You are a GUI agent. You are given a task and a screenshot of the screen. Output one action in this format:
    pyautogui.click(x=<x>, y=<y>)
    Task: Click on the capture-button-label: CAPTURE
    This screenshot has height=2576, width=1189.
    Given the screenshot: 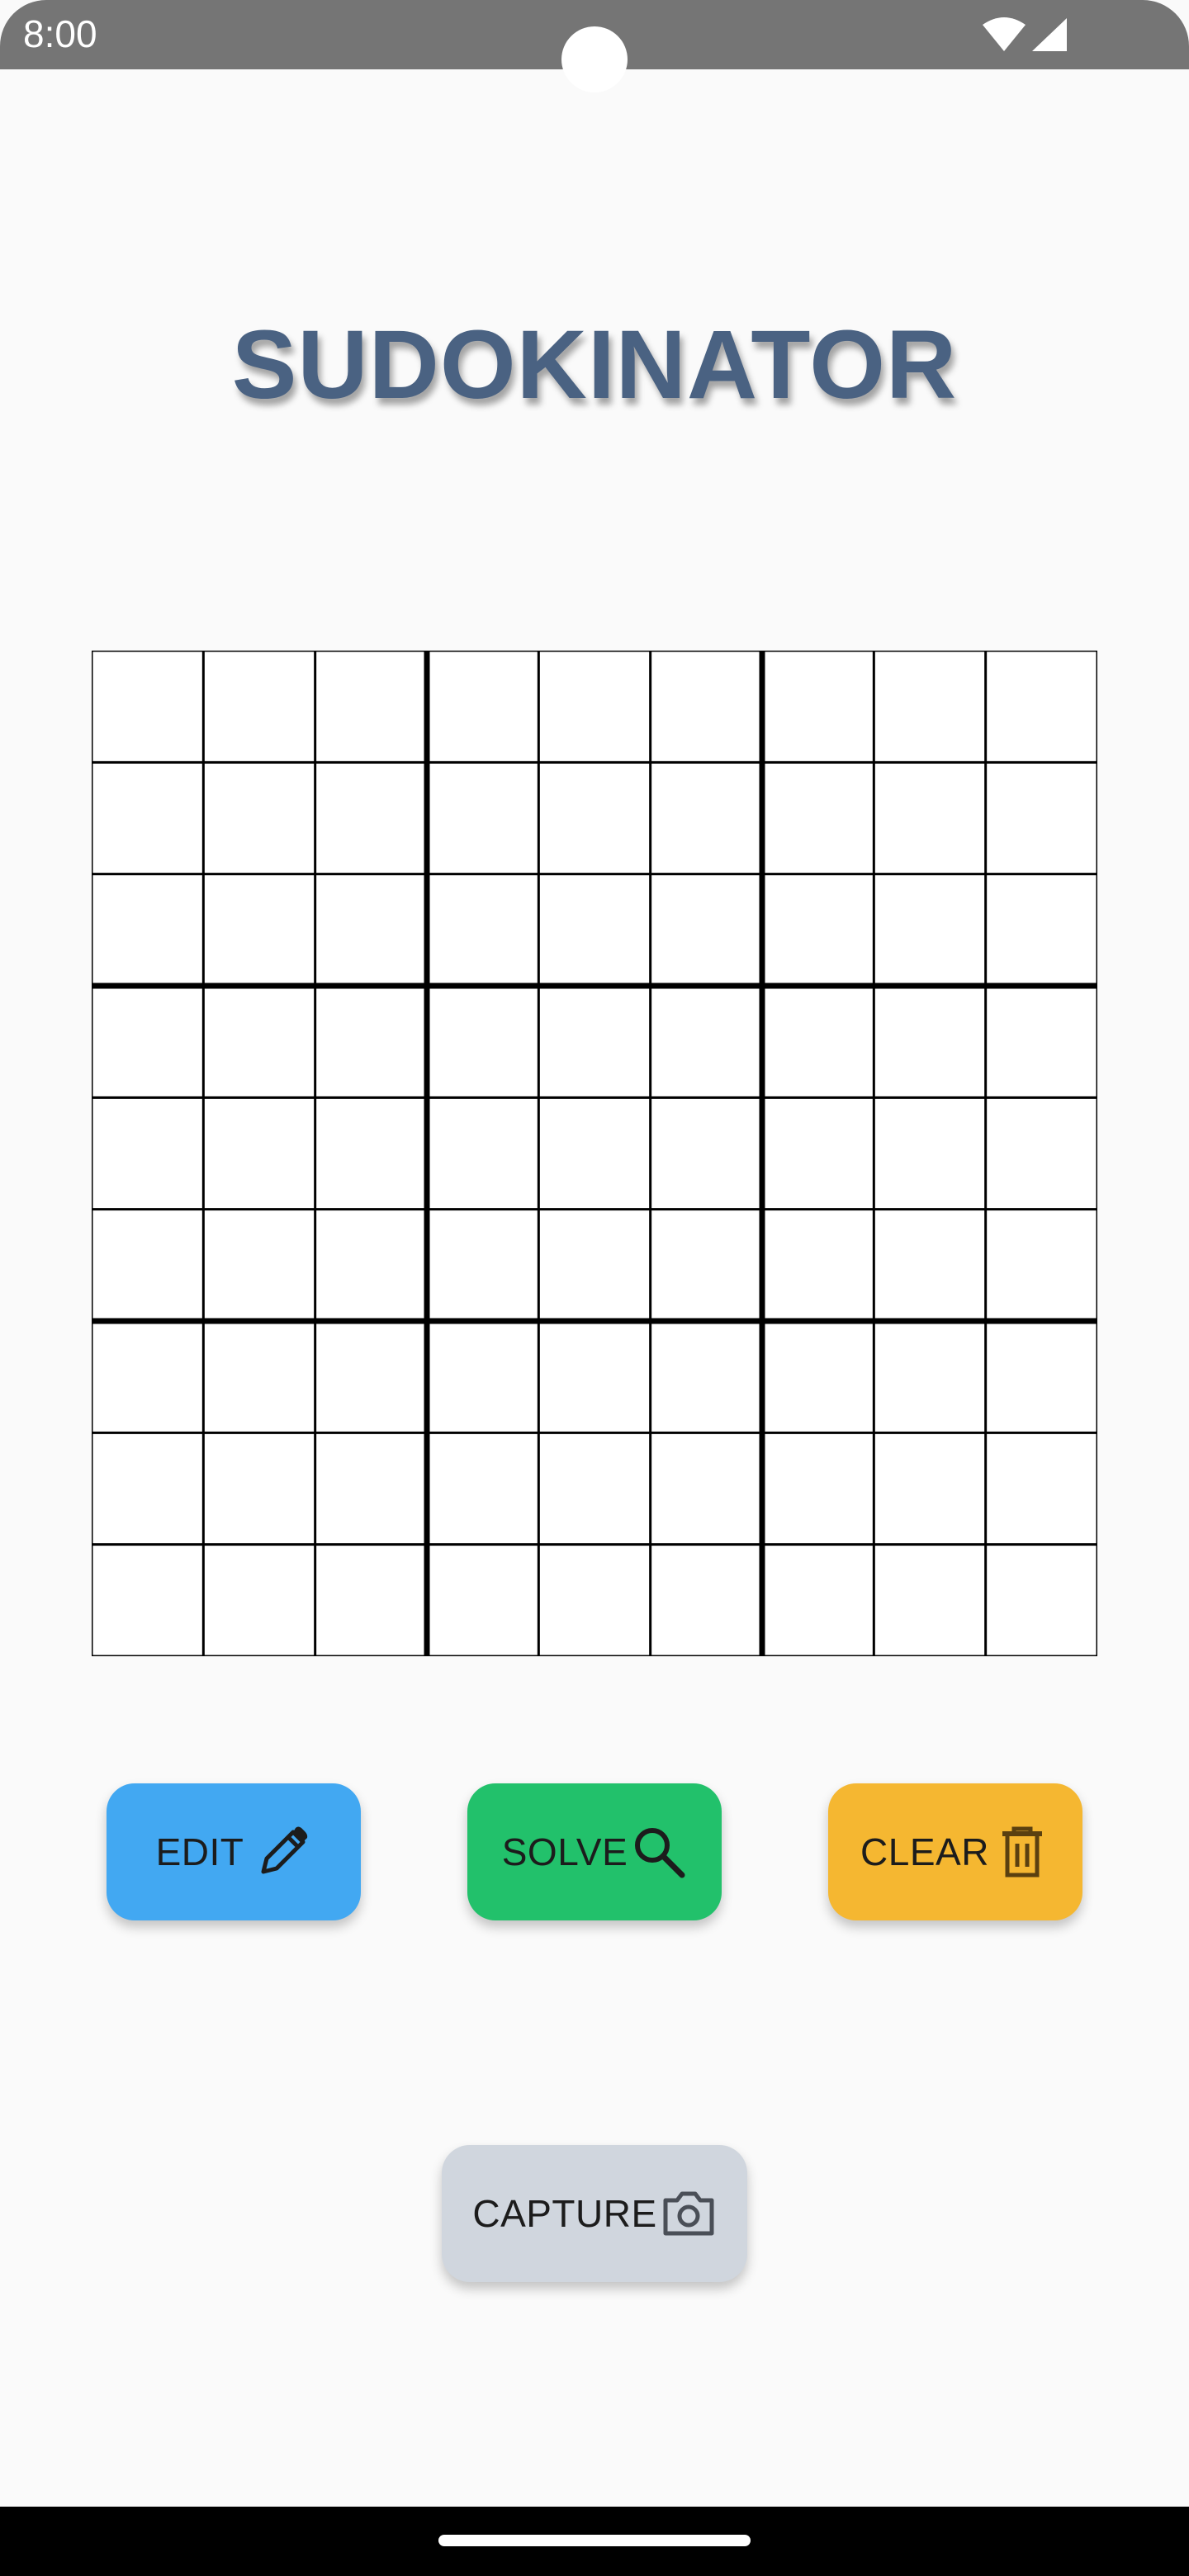 What is the action you would take?
    pyautogui.click(x=564, y=2213)
    